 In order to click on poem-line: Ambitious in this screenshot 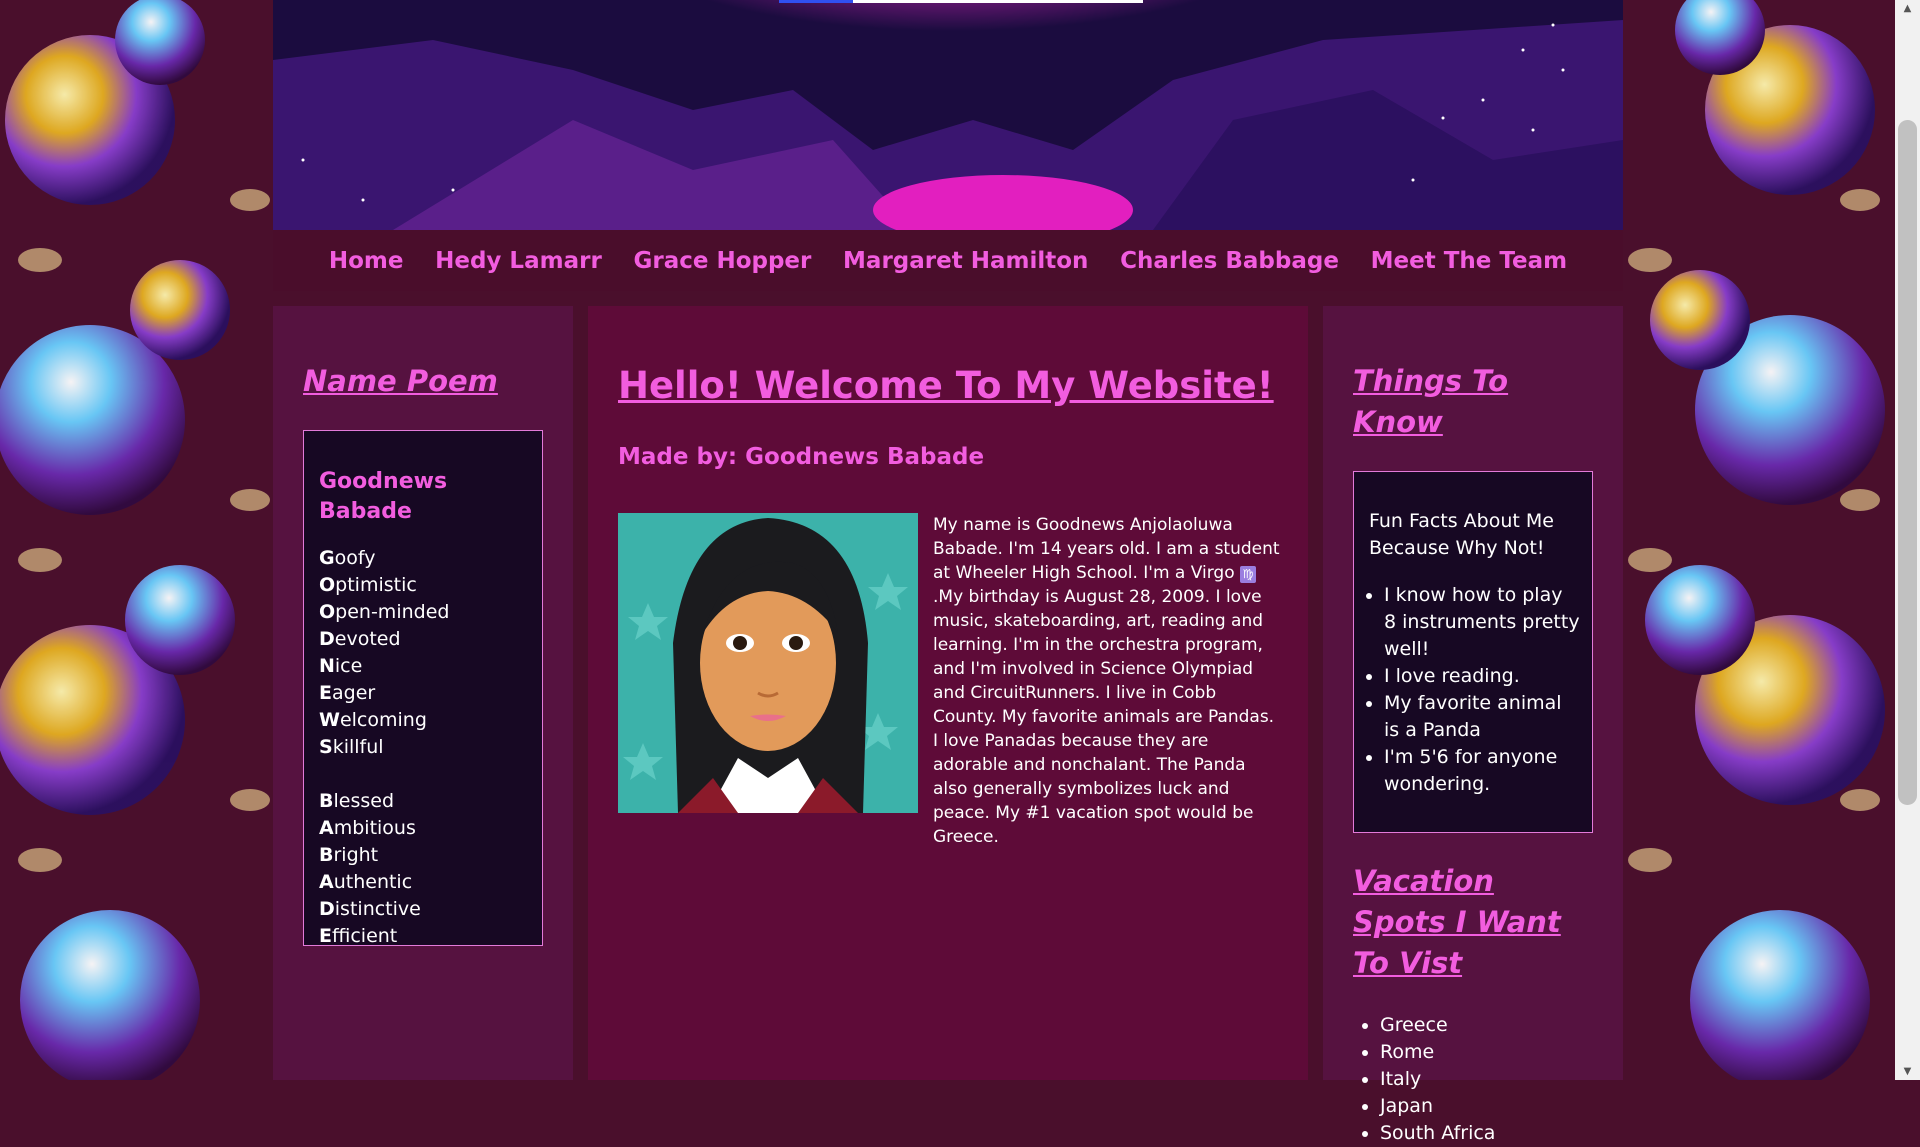, I will do `click(430, 828)`.